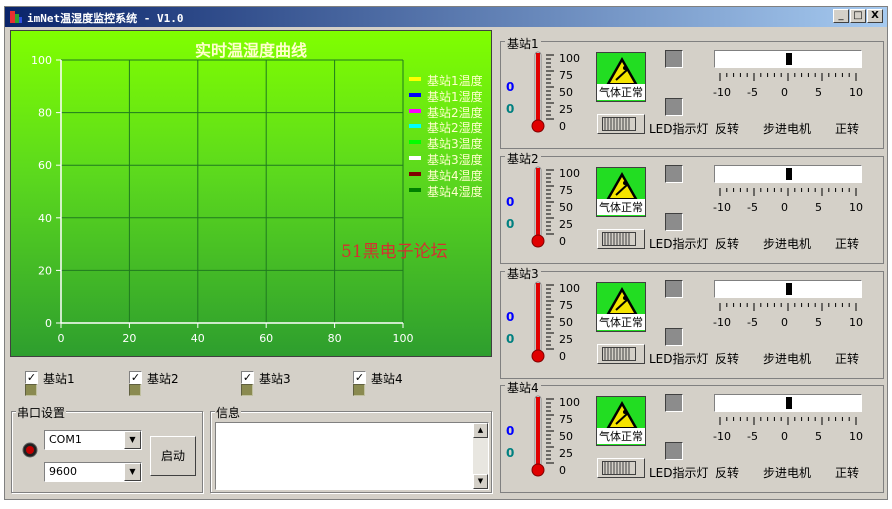 This screenshot has height=509, width=892. What do you see at coordinates (455, 81) in the screenshot?
I see `legend-label: 基站1温度` at bounding box center [455, 81].